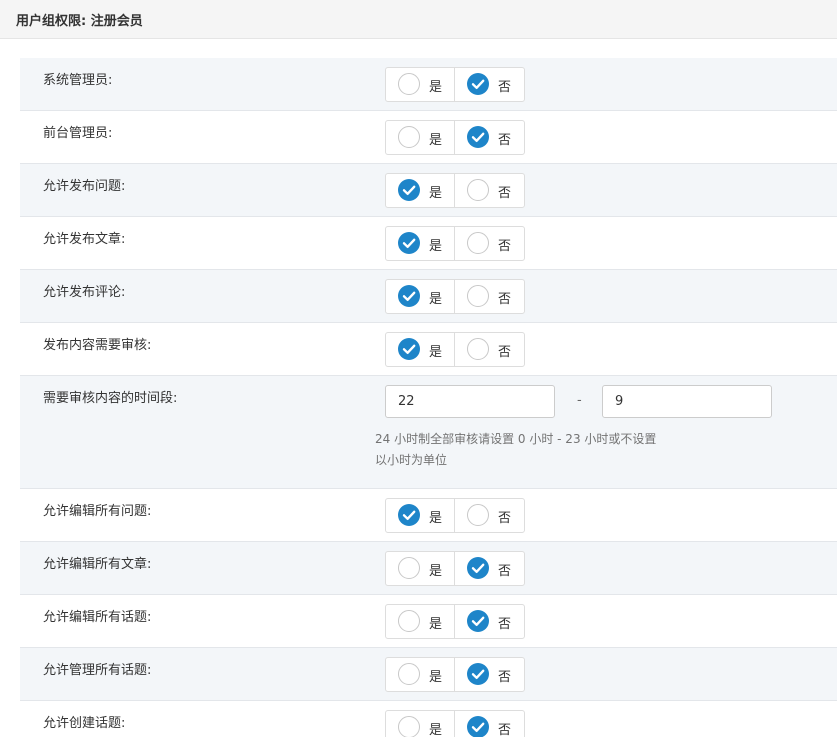 The image size is (837, 737). I want to click on permission-row: 允许编辑所有话题: 是否, so click(428, 621).